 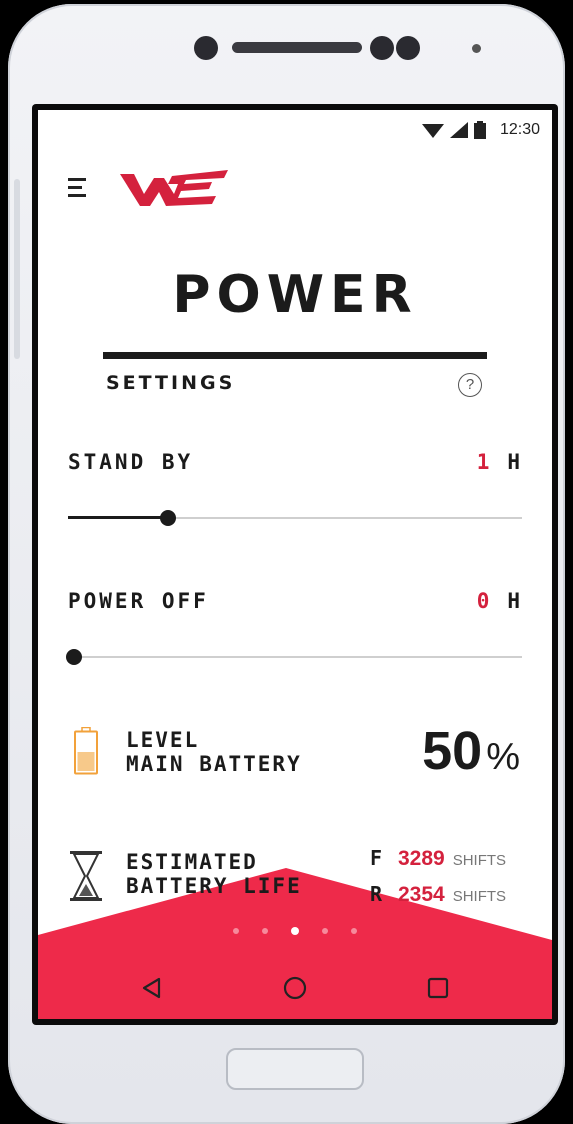 What do you see at coordinates (192, 862) in the screenshot?
I see `estimate-label-line1: ESTIMATED` at bounding box center [192, 862].